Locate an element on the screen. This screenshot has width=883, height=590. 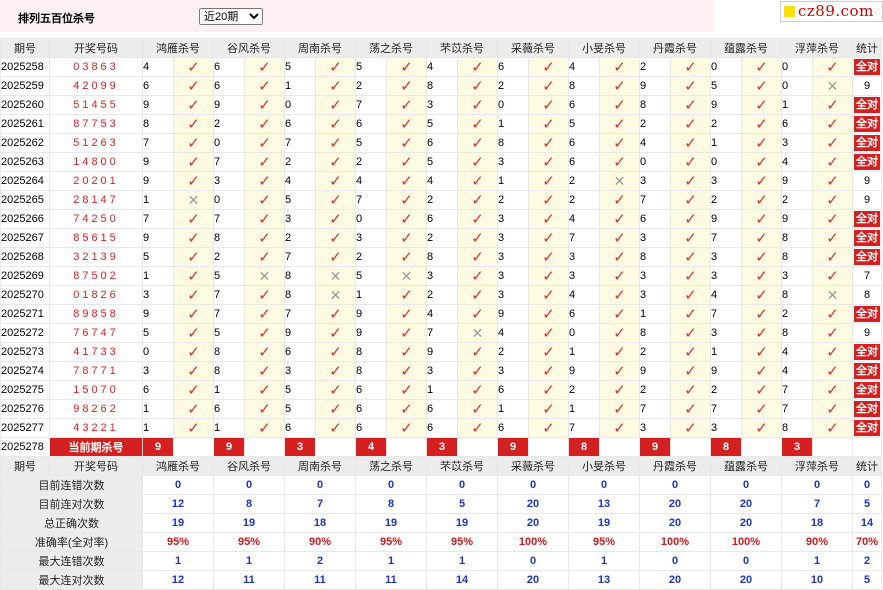
column-header: 采薇杀号 is located at coordinates (533, 48).